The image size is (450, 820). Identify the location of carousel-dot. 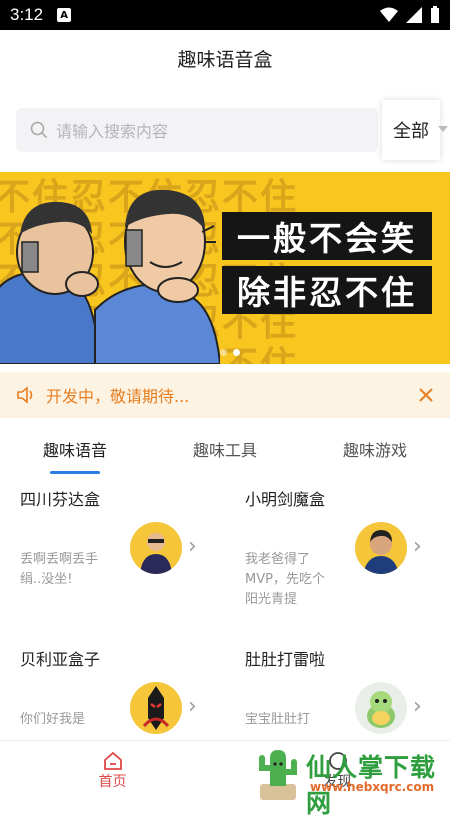
(223, 352).